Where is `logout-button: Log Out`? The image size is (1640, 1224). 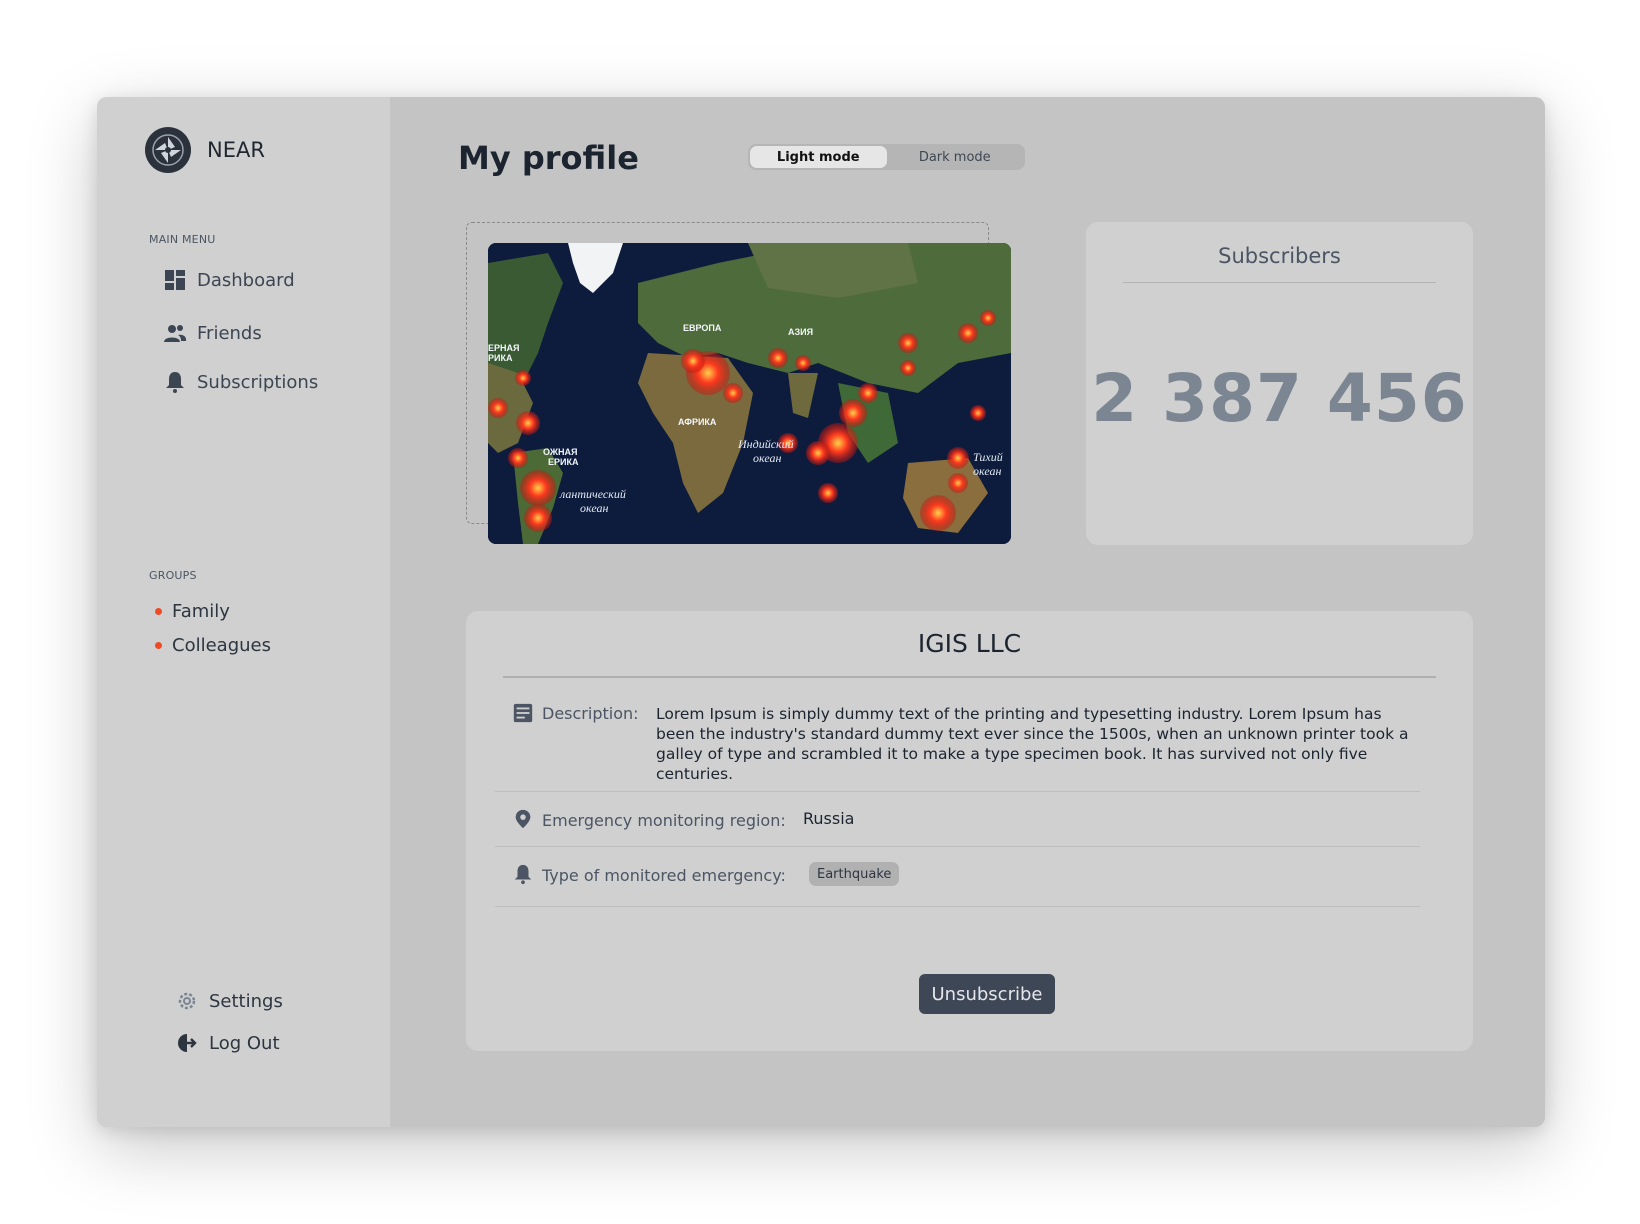
logout-button: Log Out is located at coordinates (227, 1043).